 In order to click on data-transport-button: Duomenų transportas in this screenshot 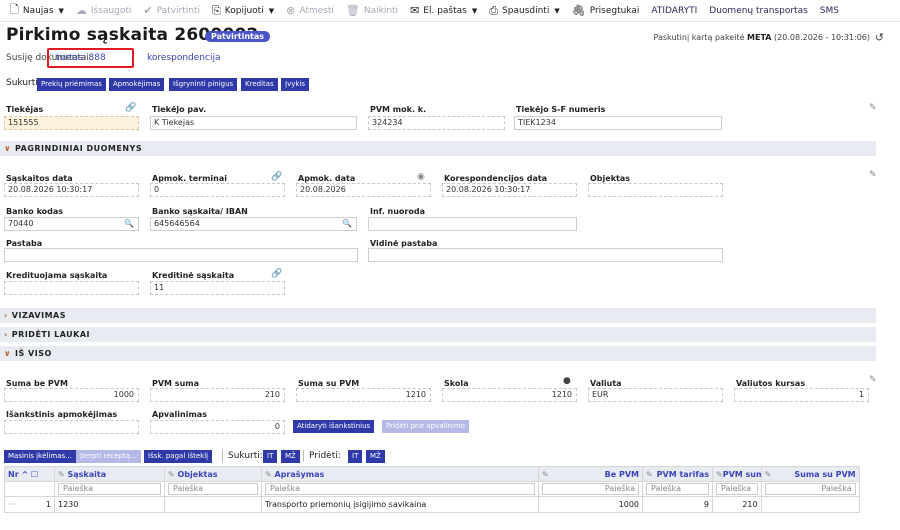, I will do `click(758, 11)`.